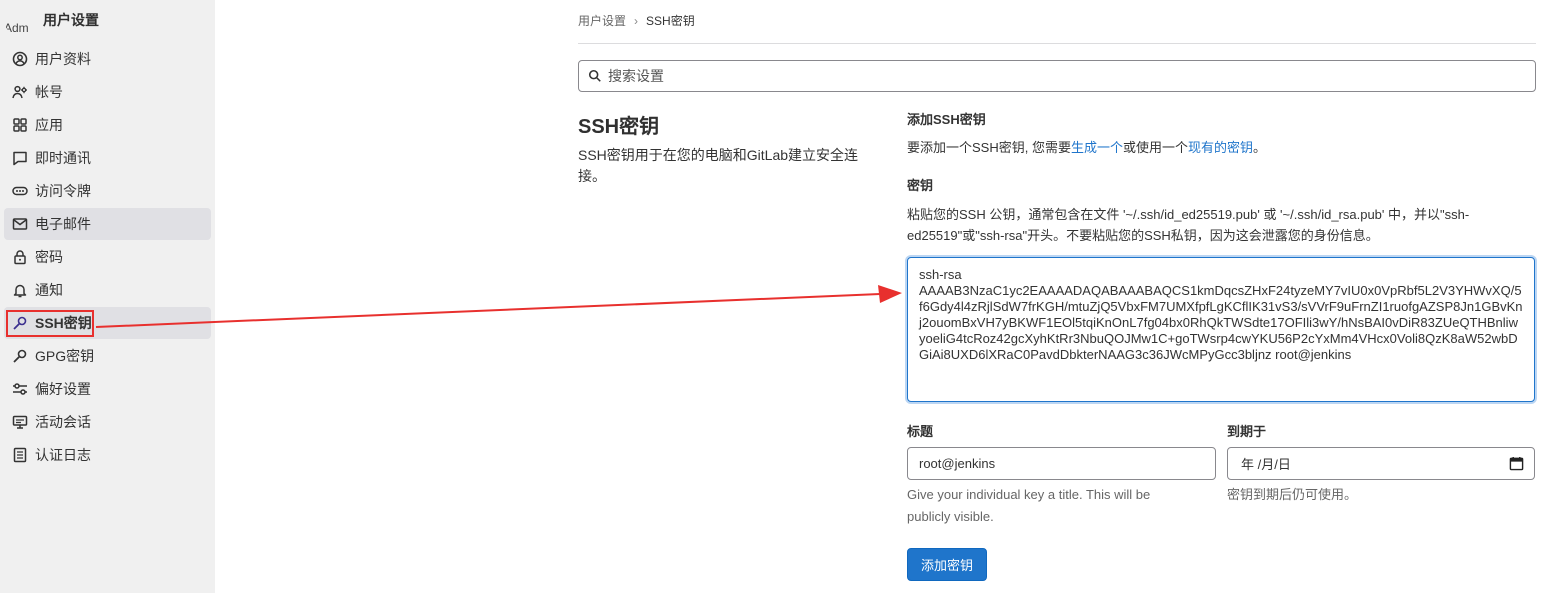  Describe the element at coordinates (107, 125) in the screenshot. I see `sidebar-item-applications: 应用` at that location.